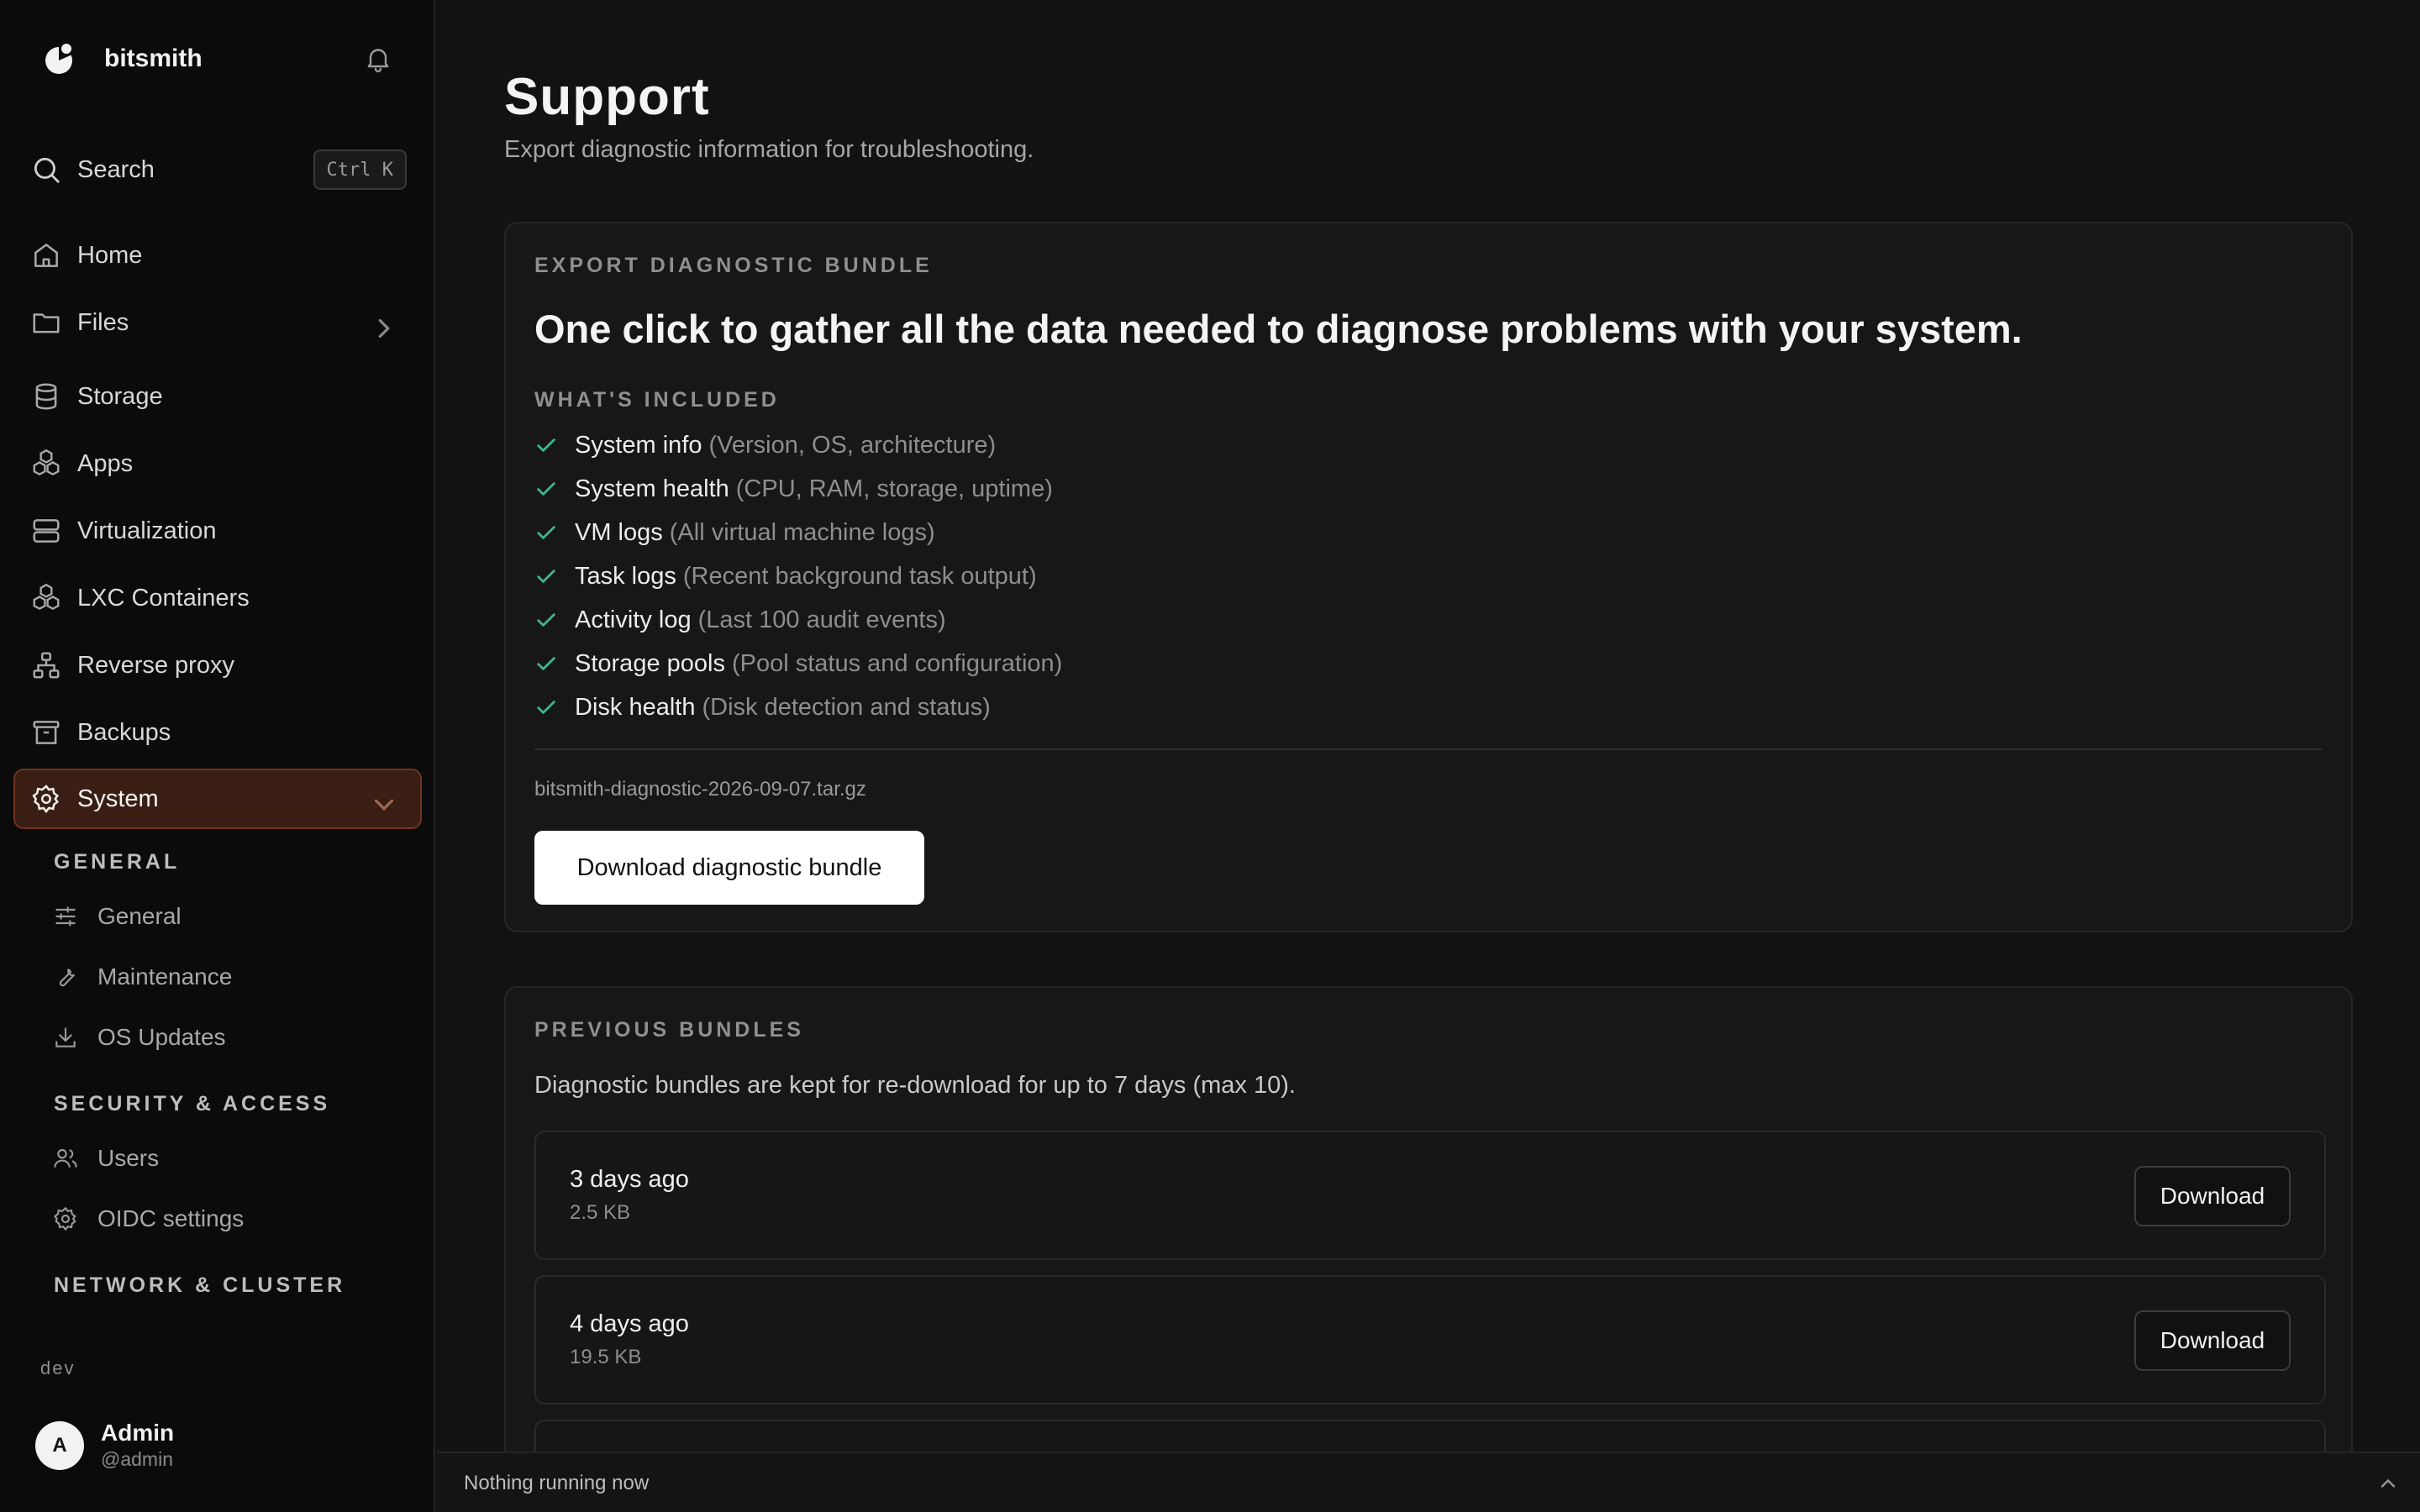 This screenshot has width=2420, height=1512. I want to click on included-item: Activity log (Last 100 audit events), so click(798, 620).